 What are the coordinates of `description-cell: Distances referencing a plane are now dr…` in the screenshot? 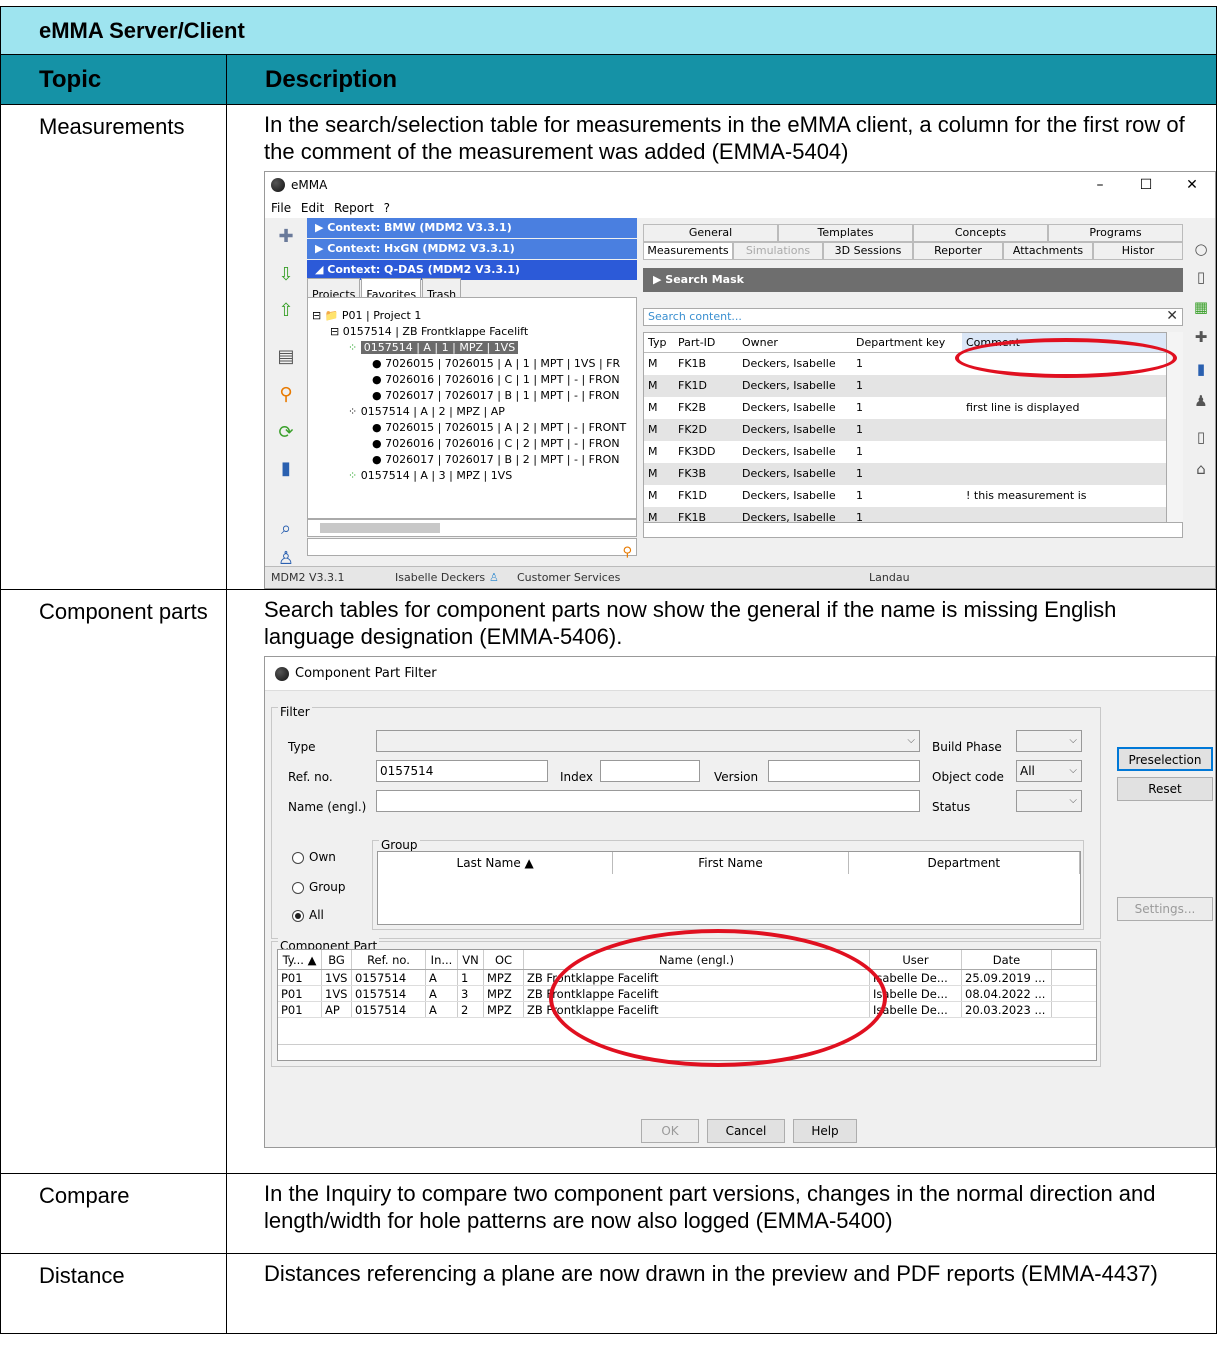 It's located at (721, 1293).